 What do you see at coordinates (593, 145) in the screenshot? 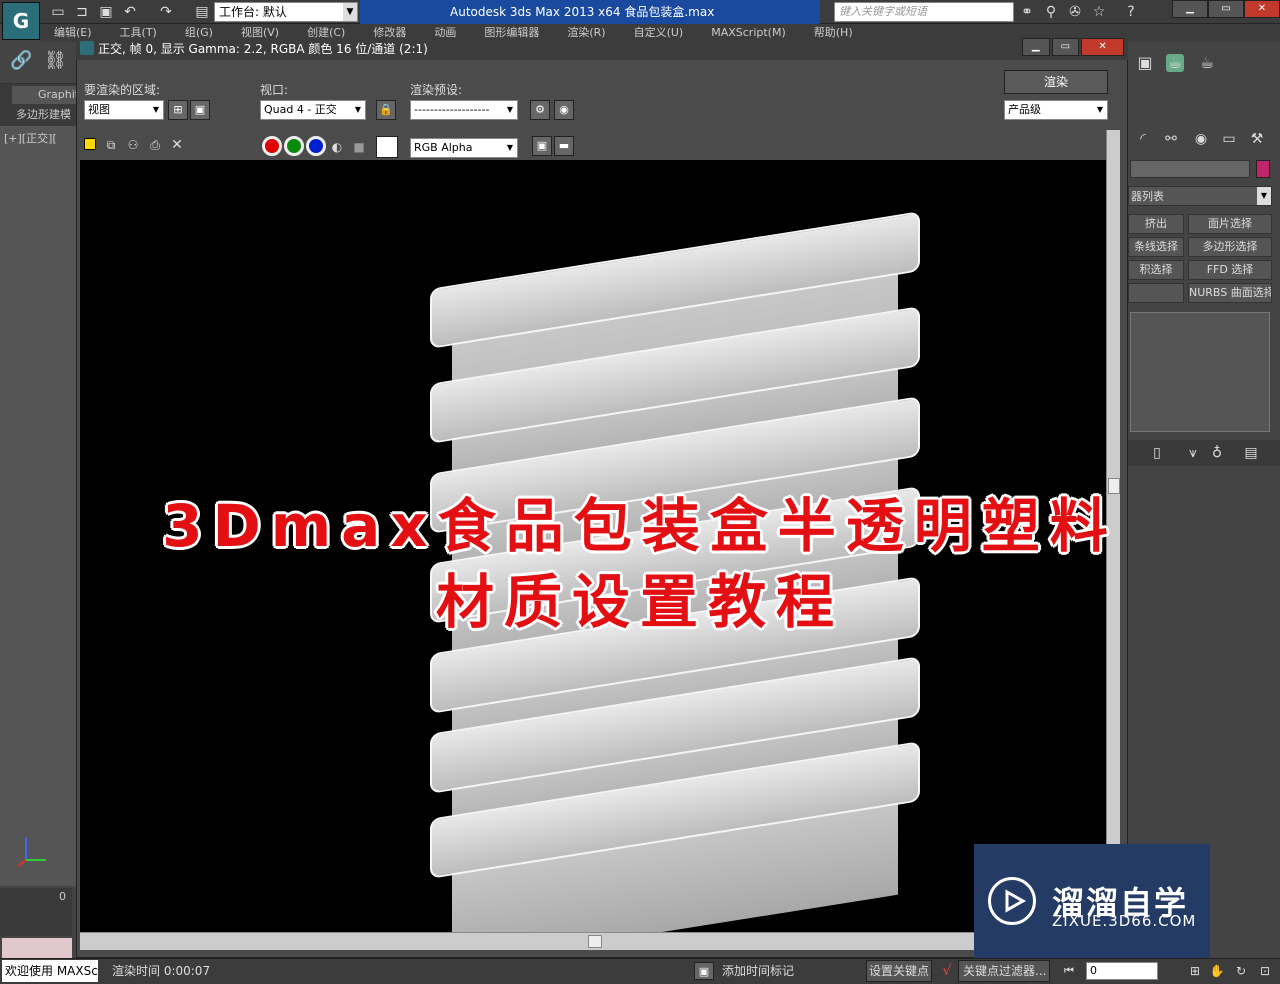
I see `render-frame-toolbar` at bounding box center [593, 145].